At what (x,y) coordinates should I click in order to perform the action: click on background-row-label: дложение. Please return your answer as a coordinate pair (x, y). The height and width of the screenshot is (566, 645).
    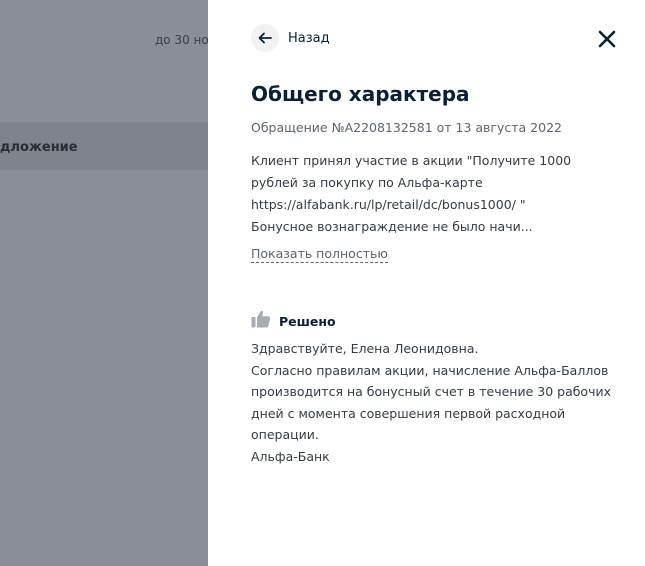
    Looking at the image, I should click on (39, 147).